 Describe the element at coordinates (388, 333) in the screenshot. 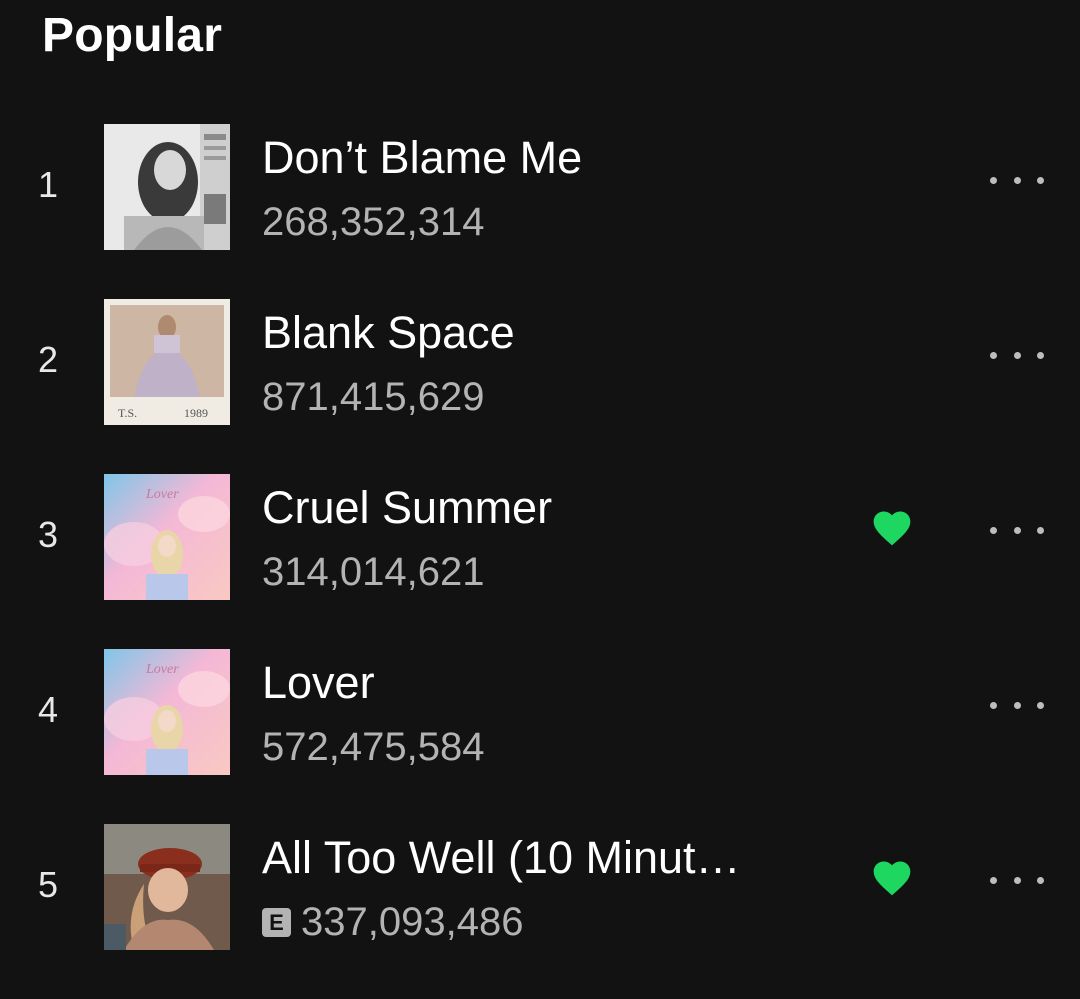

I see `track-title: Blank Space` at that location.